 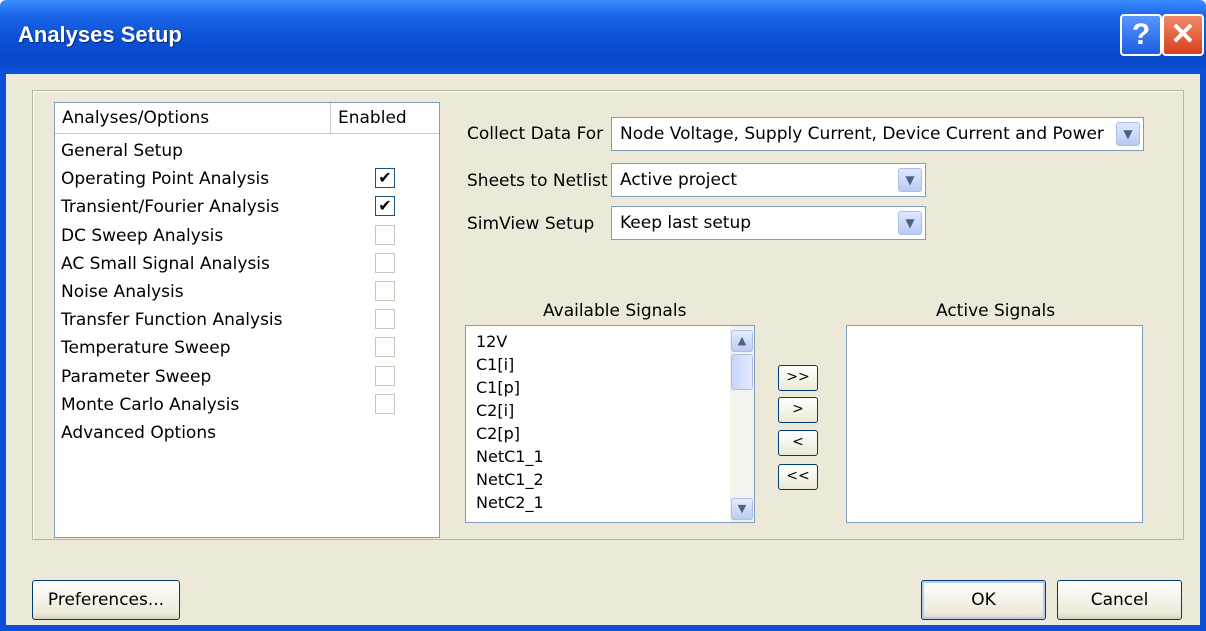 What do you see at coordinates (798, 443) in the screenshot?
I see `remove-signal-button: <` at bounding box center [798, 443].